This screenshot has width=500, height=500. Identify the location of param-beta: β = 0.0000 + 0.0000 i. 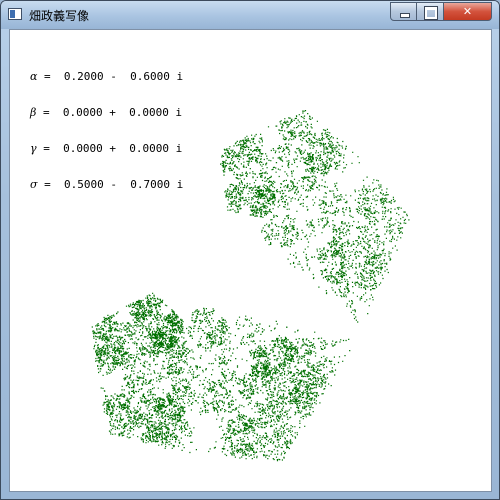
(106, 112).